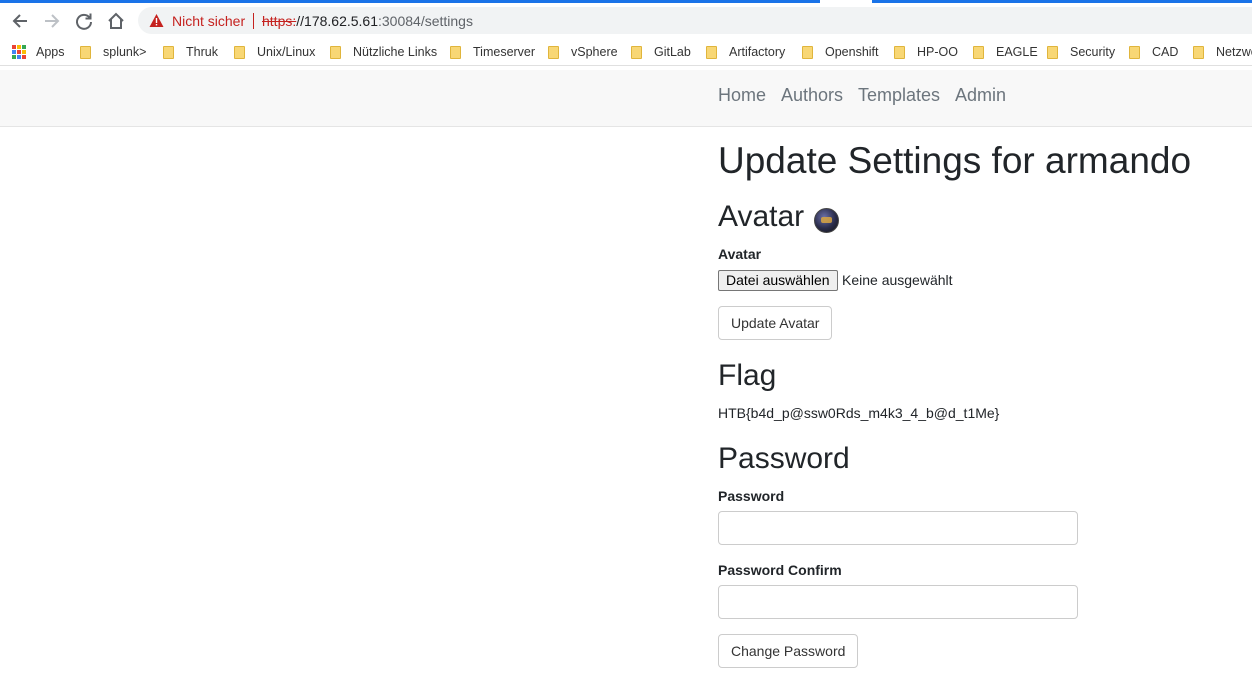 The image size is (1252, 688). What do you see at coordinates (812, 95) in the screenshot?
I see `nav-authors-link: Authors` at bounding box center [812, 95].